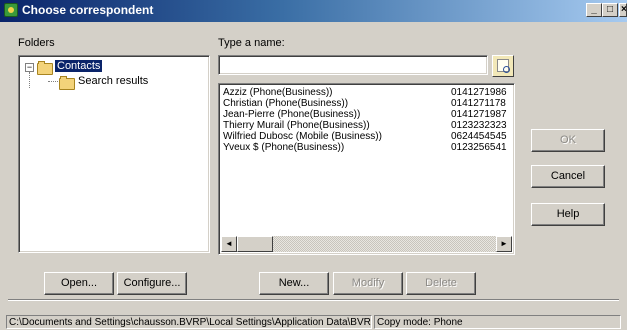 The image size is (627, 330). I want to click on help-button: Help, so click(568, 214).